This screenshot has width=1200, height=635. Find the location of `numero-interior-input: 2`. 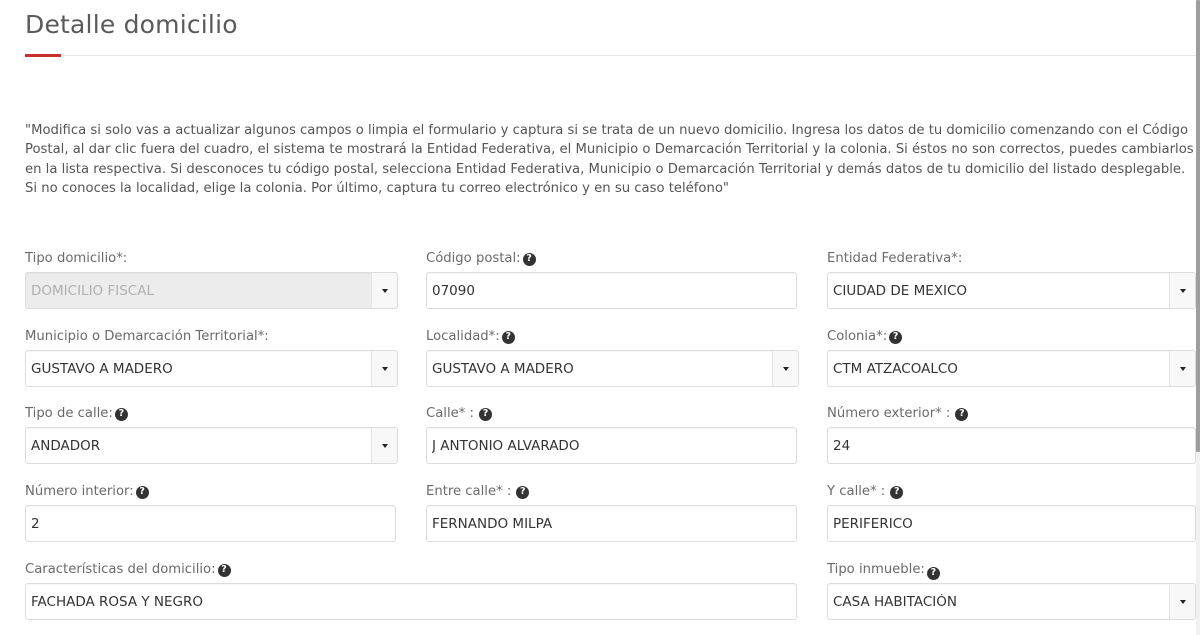

numero-interior-input: 2 is located at coordinates (210, 523).